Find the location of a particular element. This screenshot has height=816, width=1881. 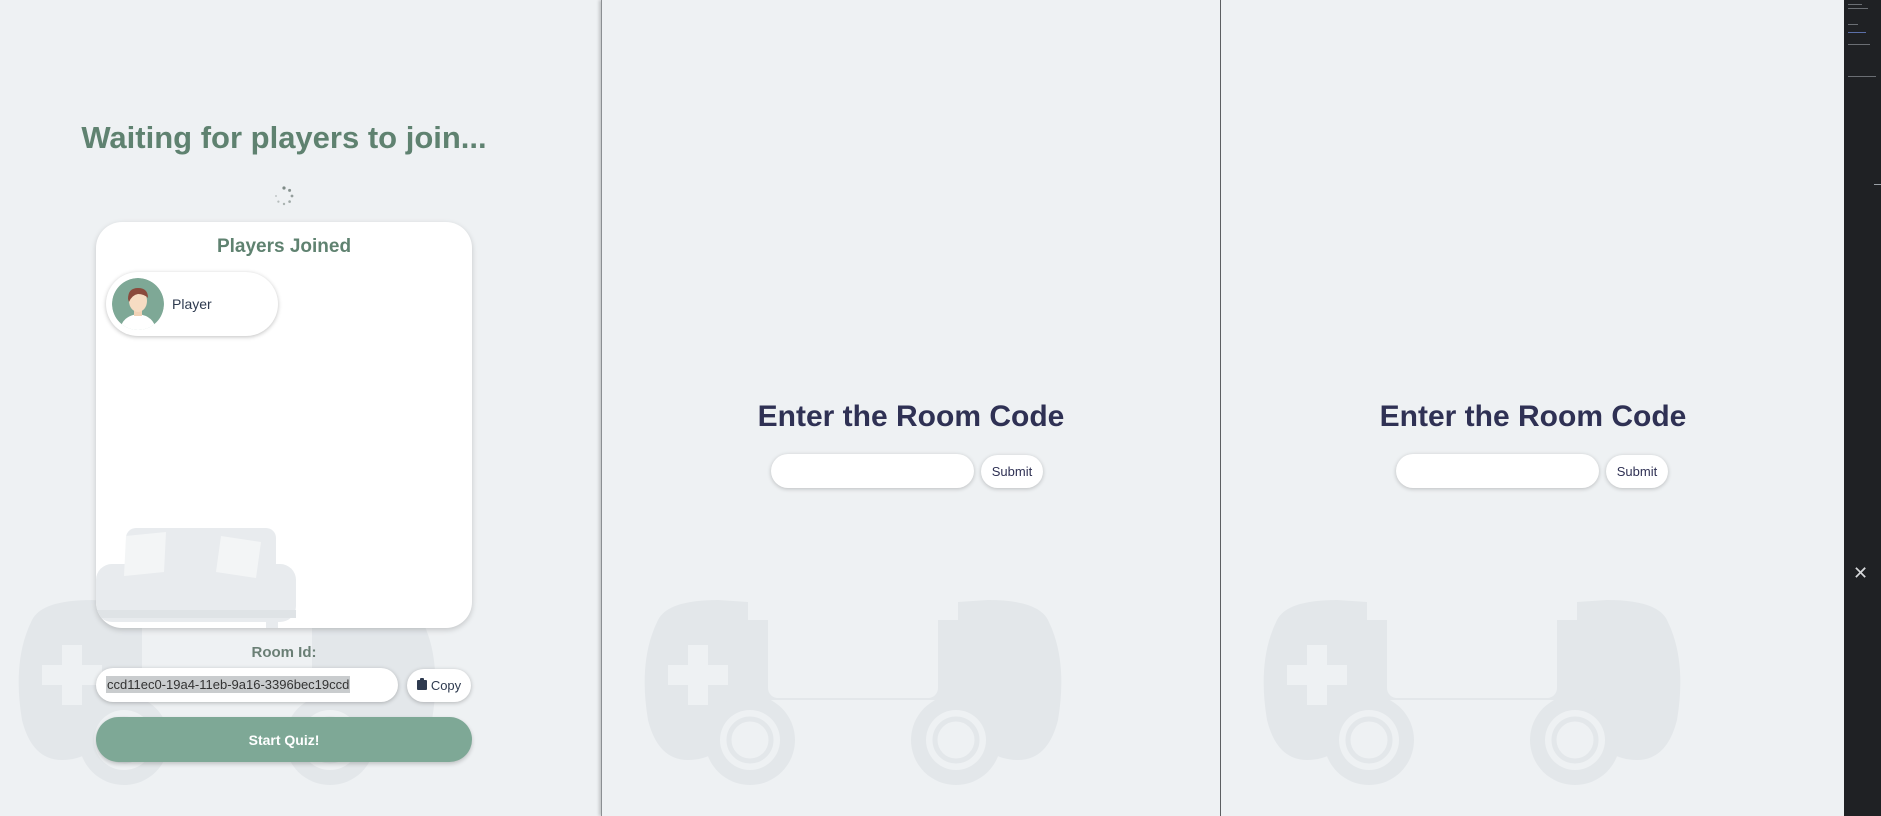

couch-illustration is located at coordinates (196, 576).